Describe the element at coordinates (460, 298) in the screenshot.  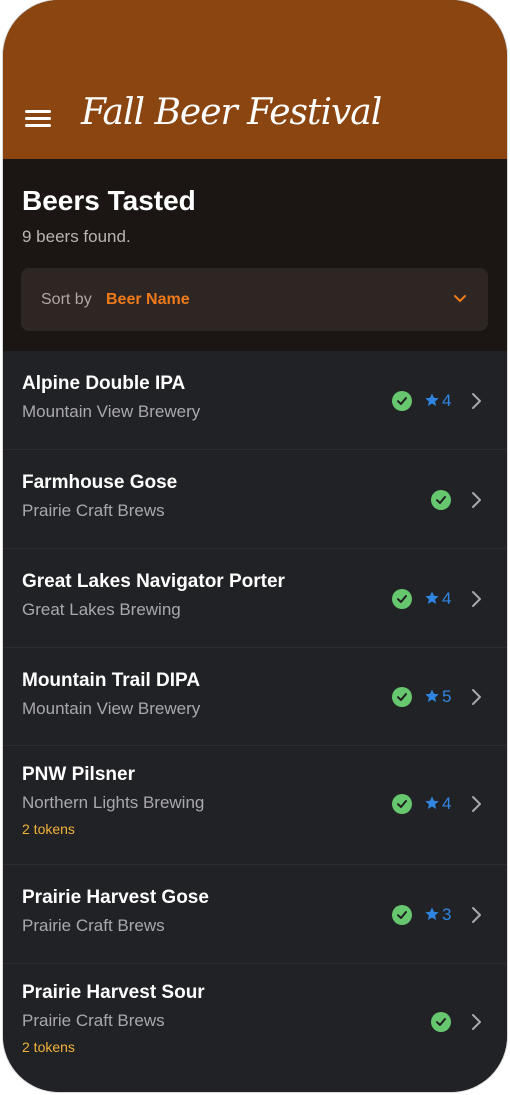
I see `chevron-down-icon` at that location.